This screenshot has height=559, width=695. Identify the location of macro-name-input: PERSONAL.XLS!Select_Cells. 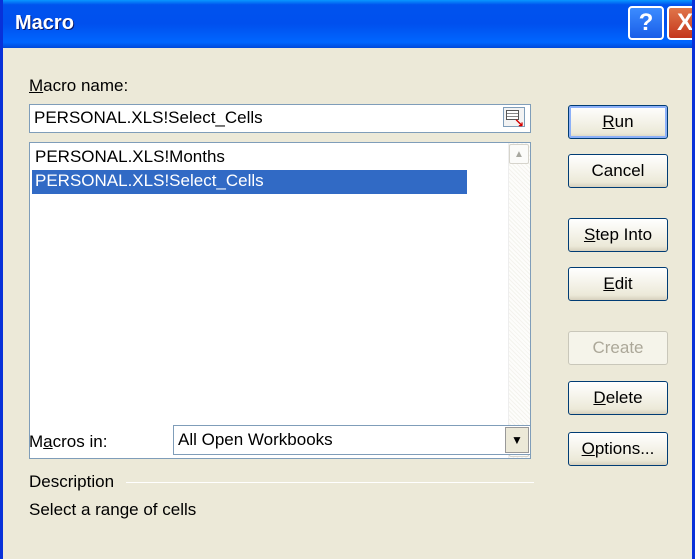
(280, 118).